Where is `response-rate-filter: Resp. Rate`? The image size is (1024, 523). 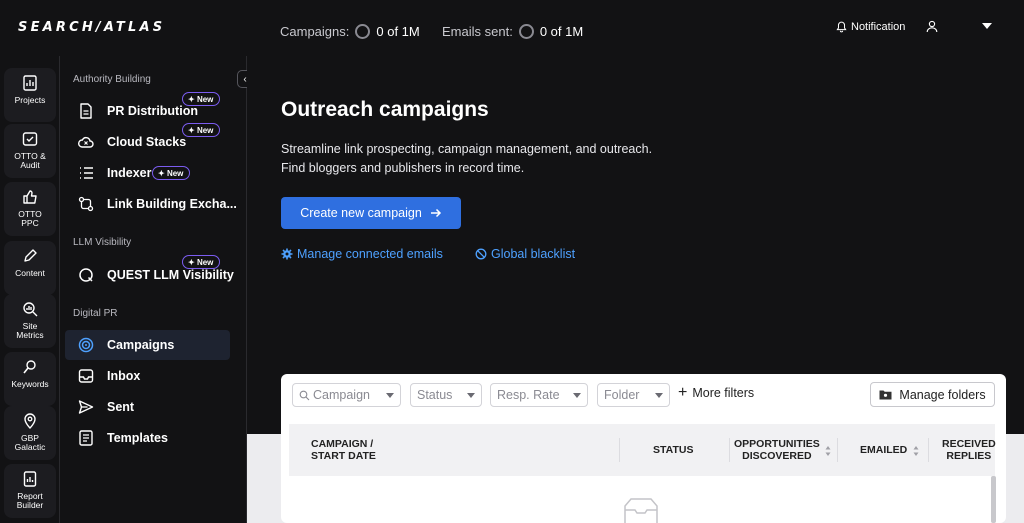 response-rate-filter: Resp. Rate is located at coordinates (539, 395).